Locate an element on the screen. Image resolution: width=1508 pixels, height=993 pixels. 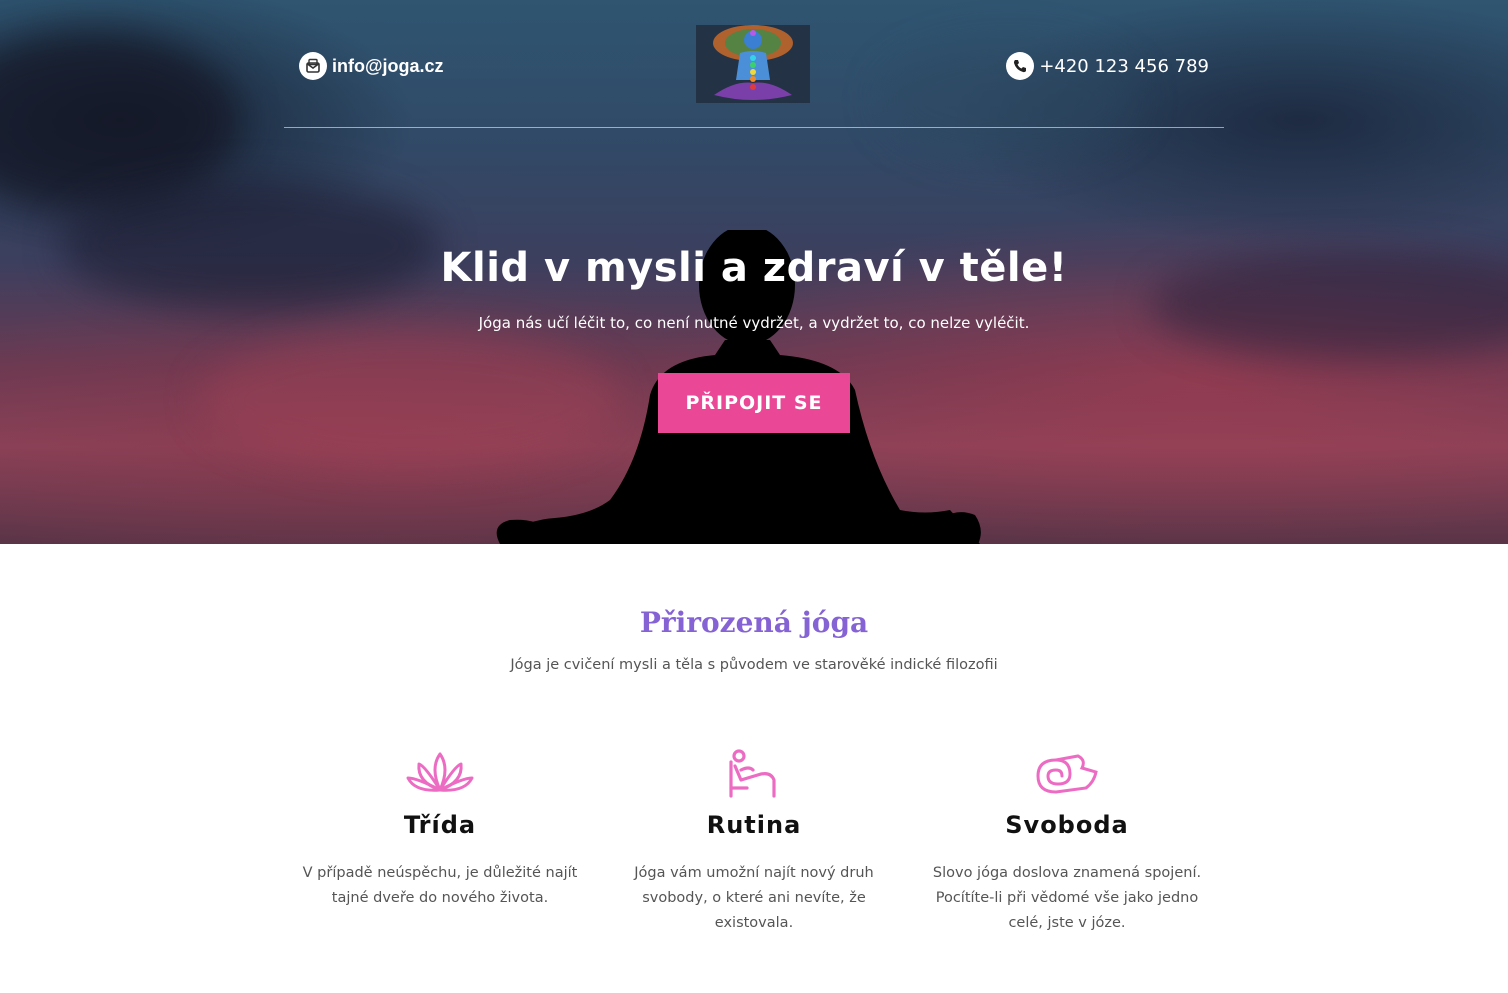
envelope-icon is located at coordinates (313, 66).